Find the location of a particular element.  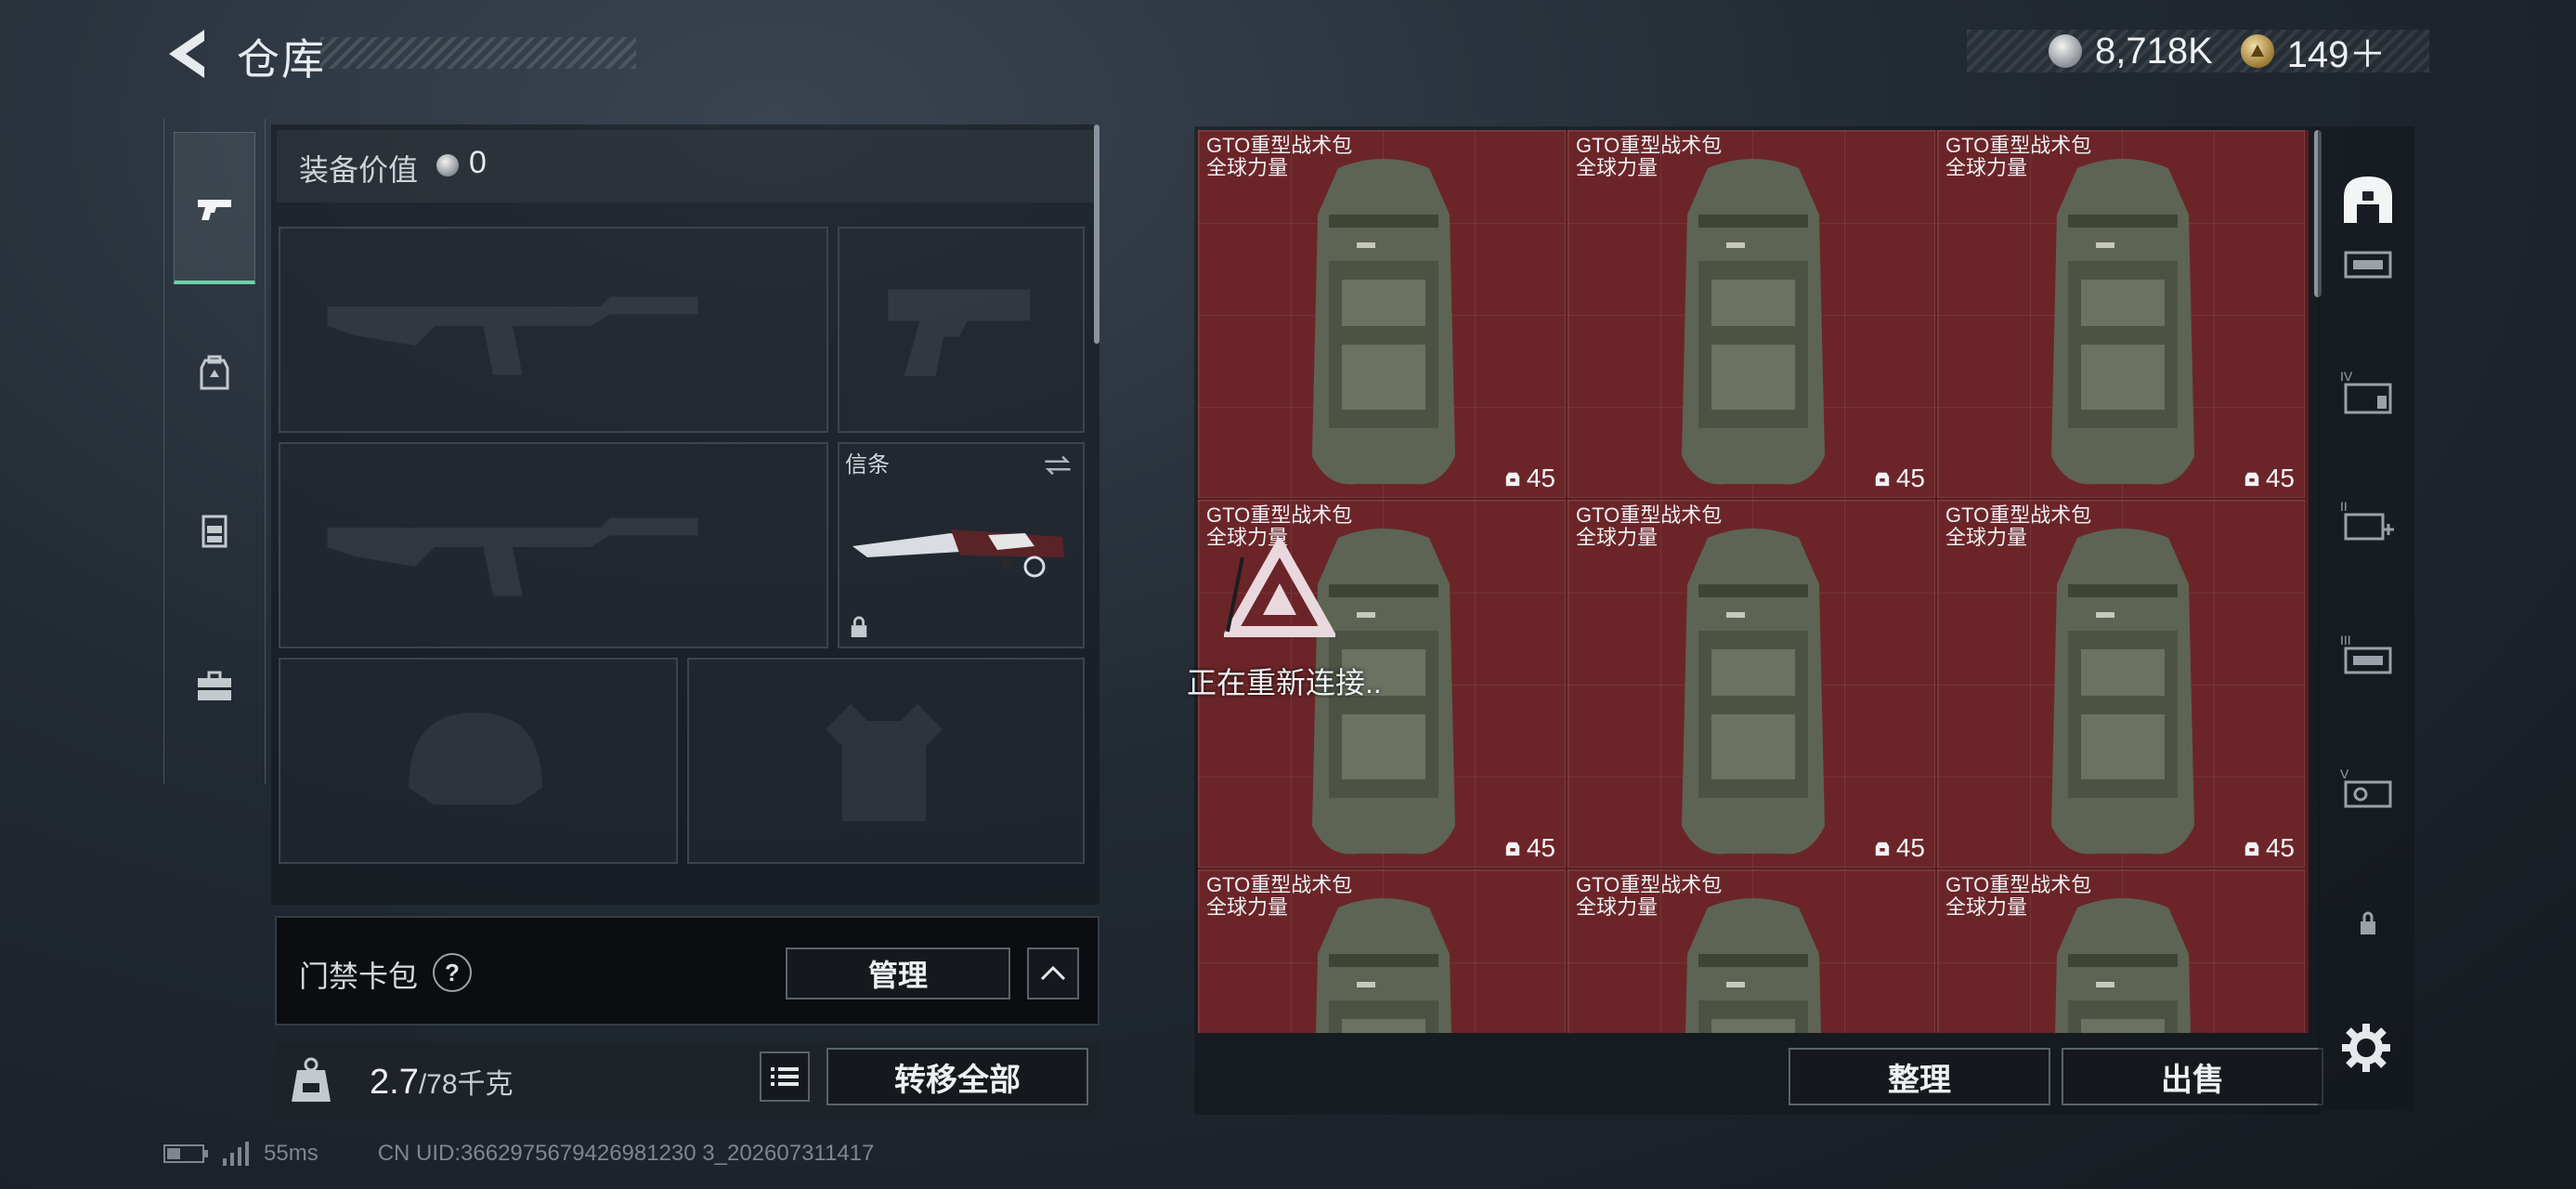

collapse-button is located at coordinates (1053, 974).